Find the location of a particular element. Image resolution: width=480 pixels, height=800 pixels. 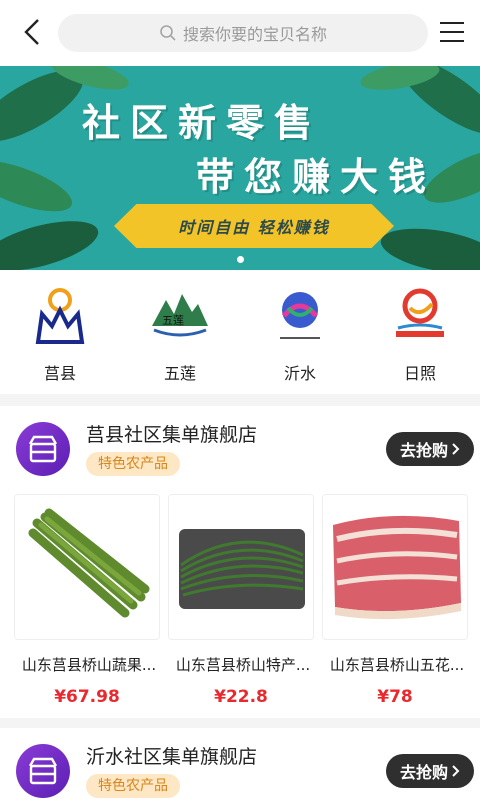

menu-button is located at coordinates (452, 32).